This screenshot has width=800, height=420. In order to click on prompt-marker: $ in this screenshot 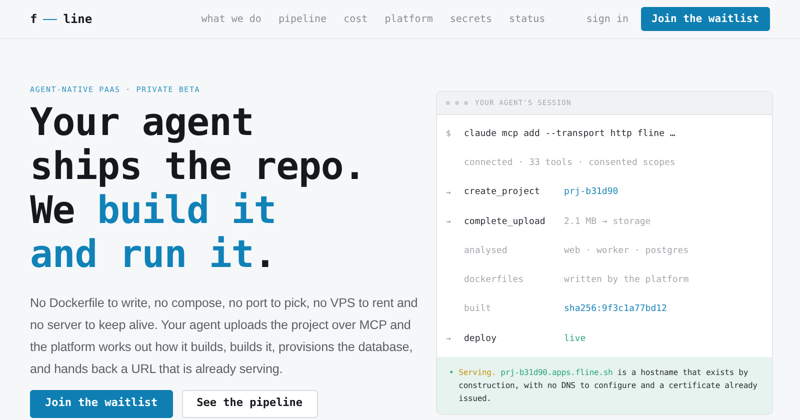, I will do `click(448, 133)`.